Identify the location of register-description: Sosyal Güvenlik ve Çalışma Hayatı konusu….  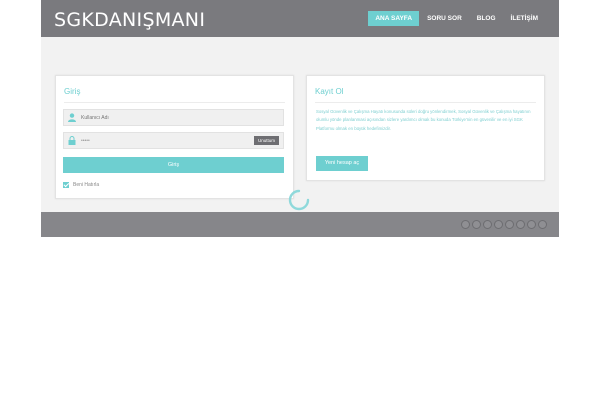
(423, 120).